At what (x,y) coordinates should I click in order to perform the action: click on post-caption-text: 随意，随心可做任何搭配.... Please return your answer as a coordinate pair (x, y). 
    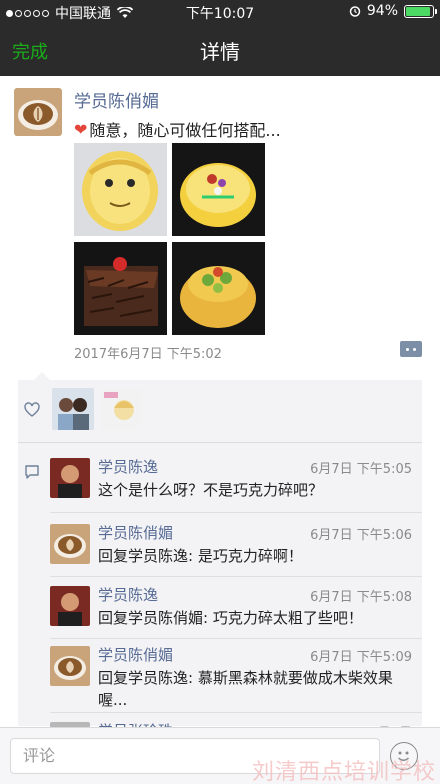
    Looking at the image, I should click on (185, 130).